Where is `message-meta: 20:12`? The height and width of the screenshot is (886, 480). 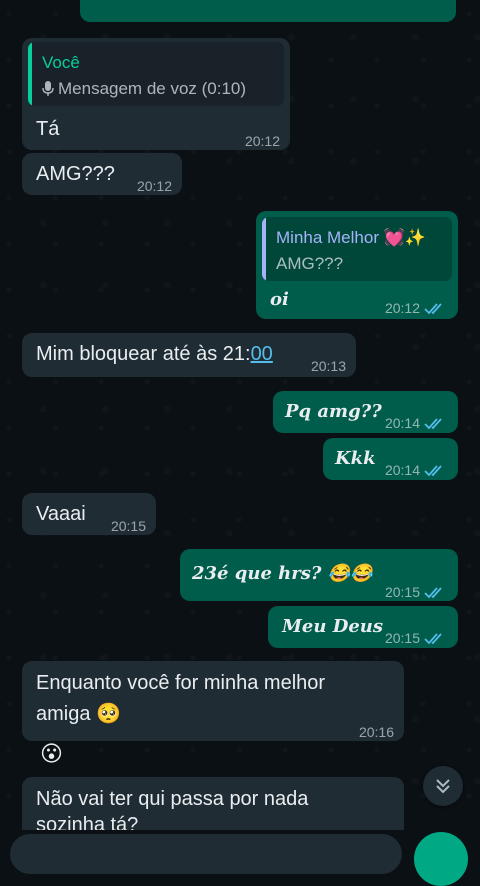
message-meta: 20:12 is located at coordinates (415, 308).